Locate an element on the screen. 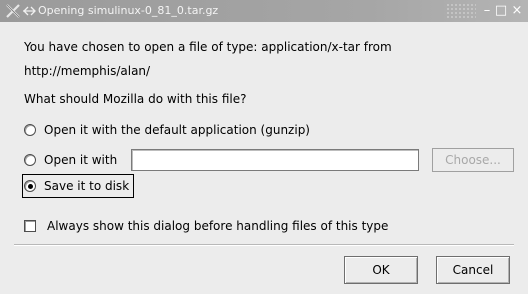 The image size is (528, 294). save-to-disk-label: Save it to disk is located at coordinates (87, 186).